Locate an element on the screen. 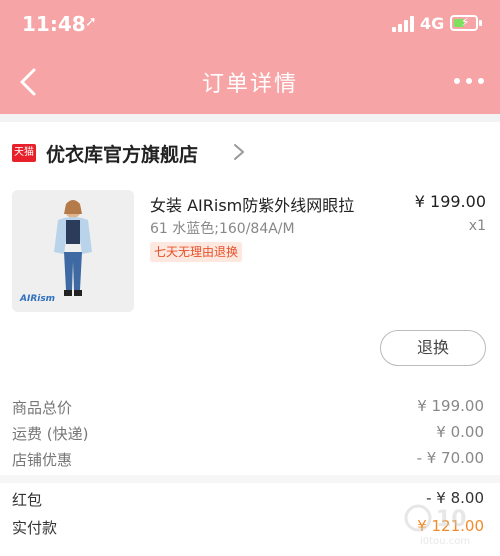 The width and height of the screenshot is (500, 556). section-gap is located at coordinates (250, 118).